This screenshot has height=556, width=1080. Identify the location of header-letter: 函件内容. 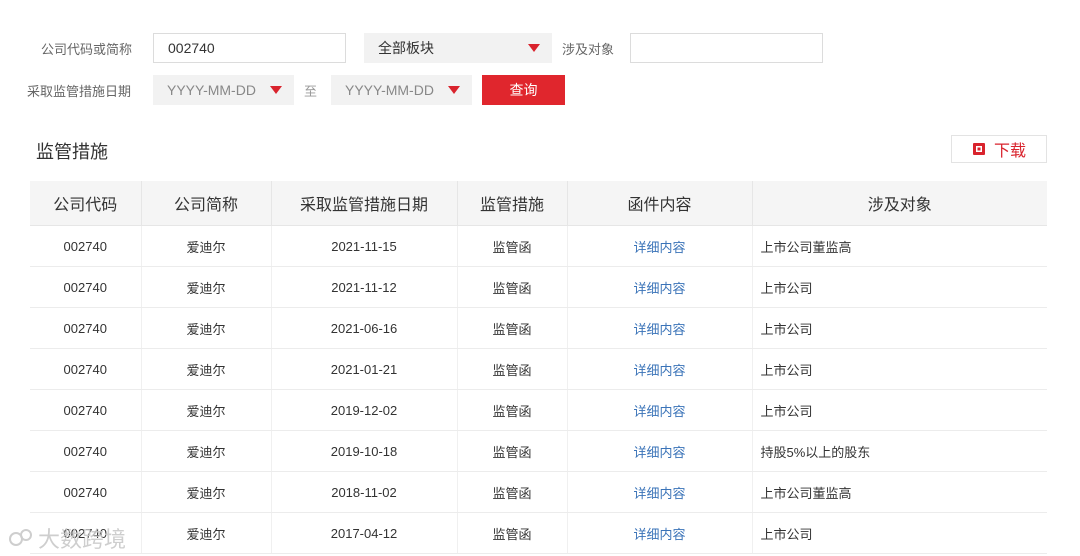
(660, 203).